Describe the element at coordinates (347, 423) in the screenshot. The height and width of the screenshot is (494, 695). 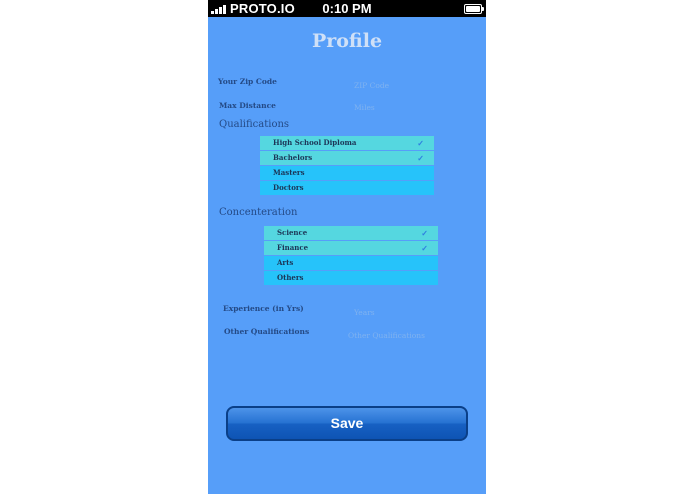
I see `save-button: Save` at that location.